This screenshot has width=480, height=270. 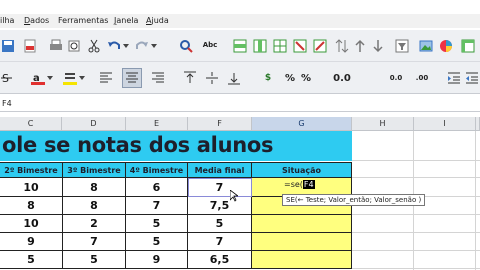 I want to click on standard-toolbar: Abc, so click(x=240, y=46).